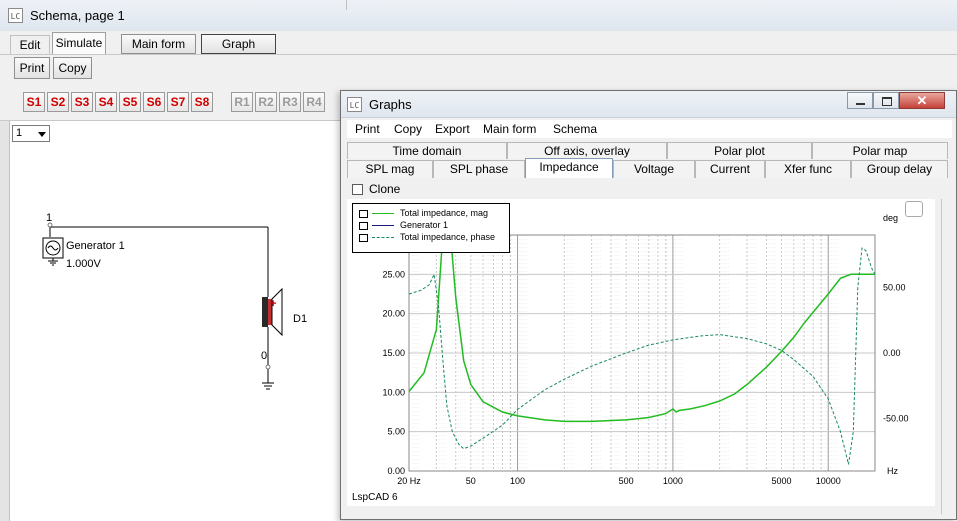 The height and width of the screenshot is (521, 957). What do you see at coordinates (242, 102) in the screenshot?
I see `r1-button: R1` at bounding box center [242, 102].